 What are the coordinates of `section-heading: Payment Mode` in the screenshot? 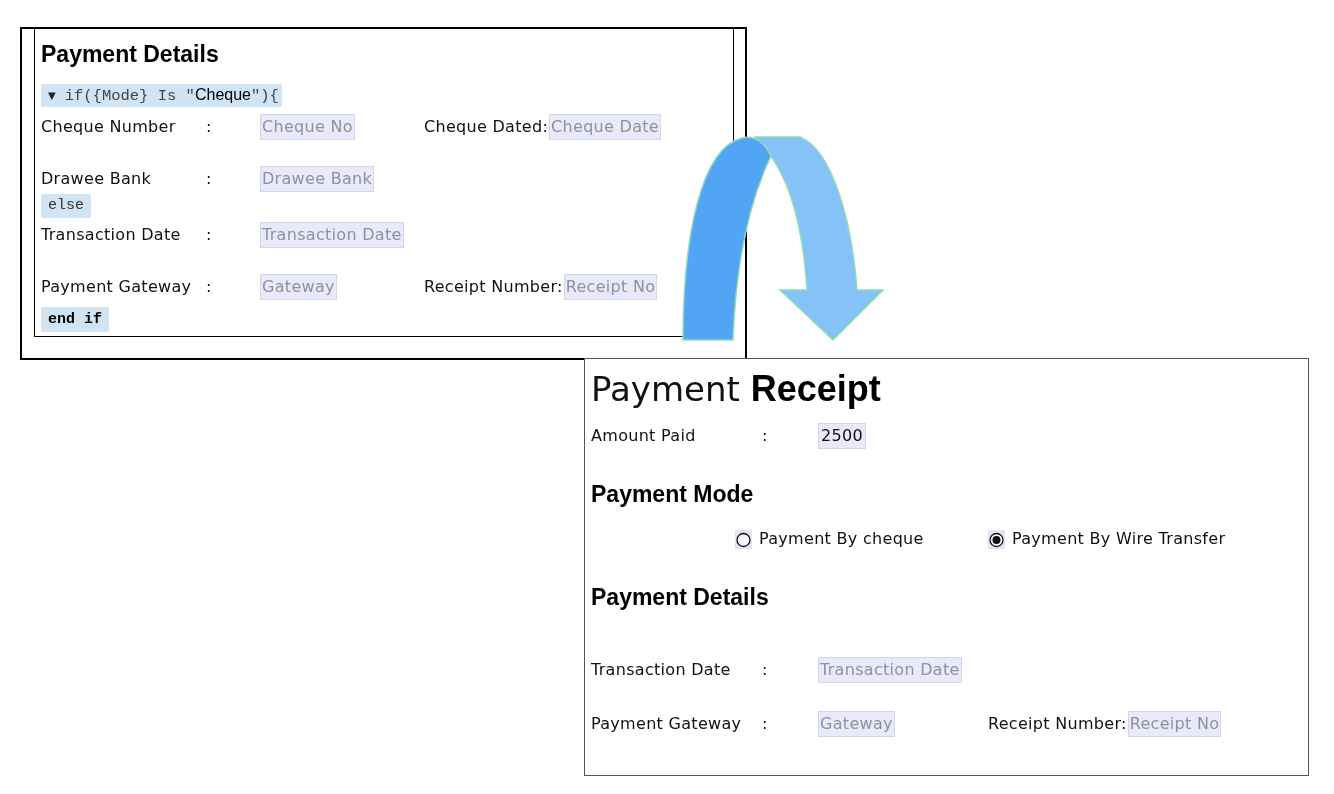 It's located at (672, 494).